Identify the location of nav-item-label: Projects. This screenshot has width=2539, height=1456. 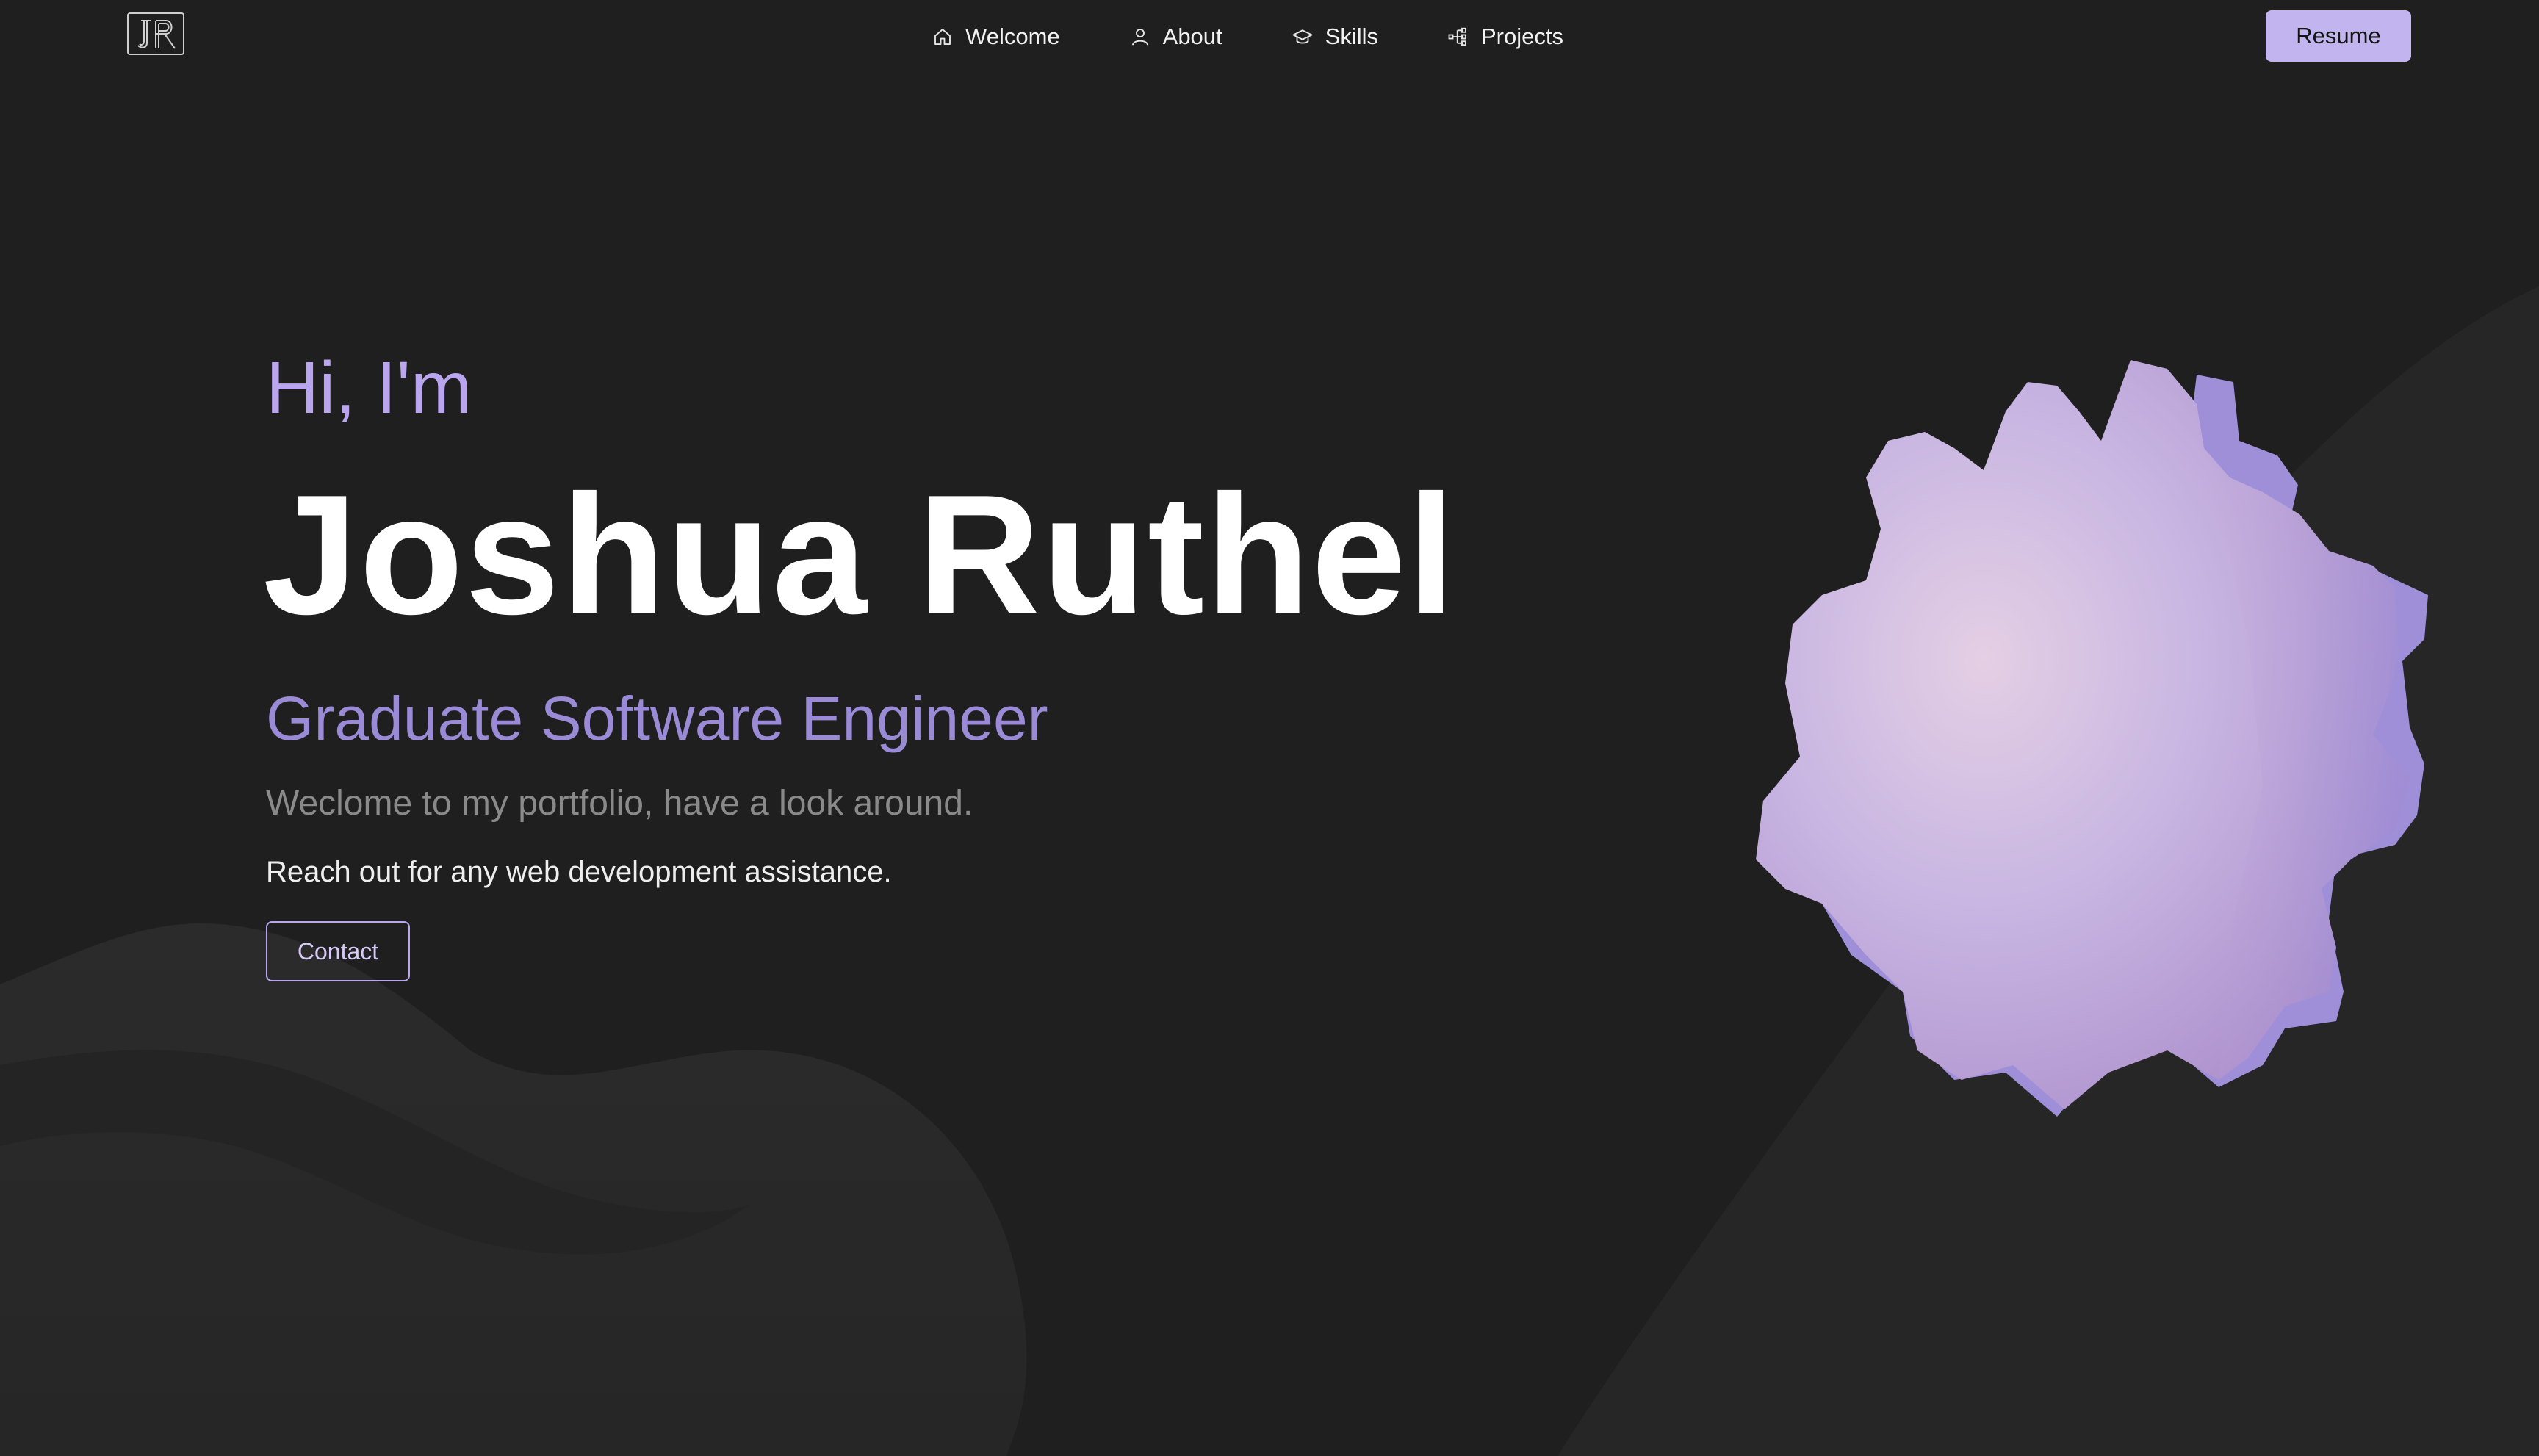
(1522, 36).